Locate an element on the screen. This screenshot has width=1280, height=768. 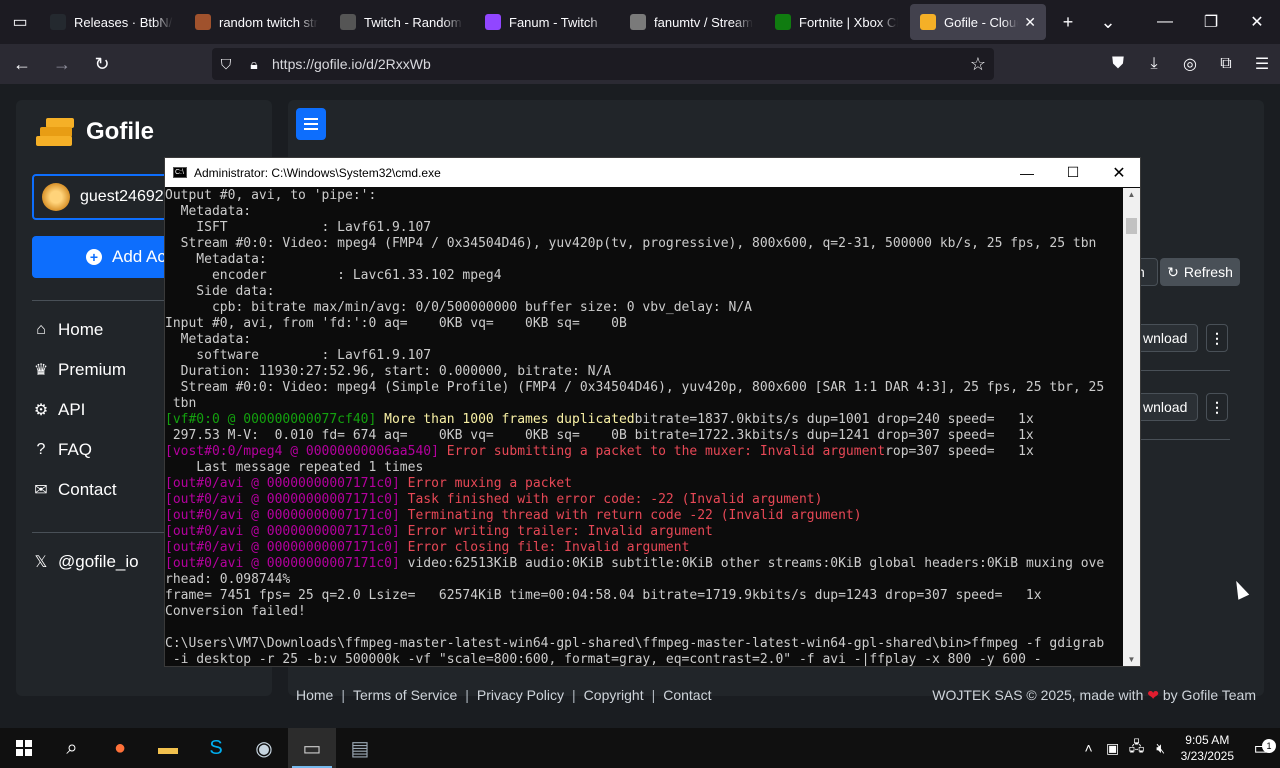
console-line: Conversion failed! is located at coordinates (645, 612).